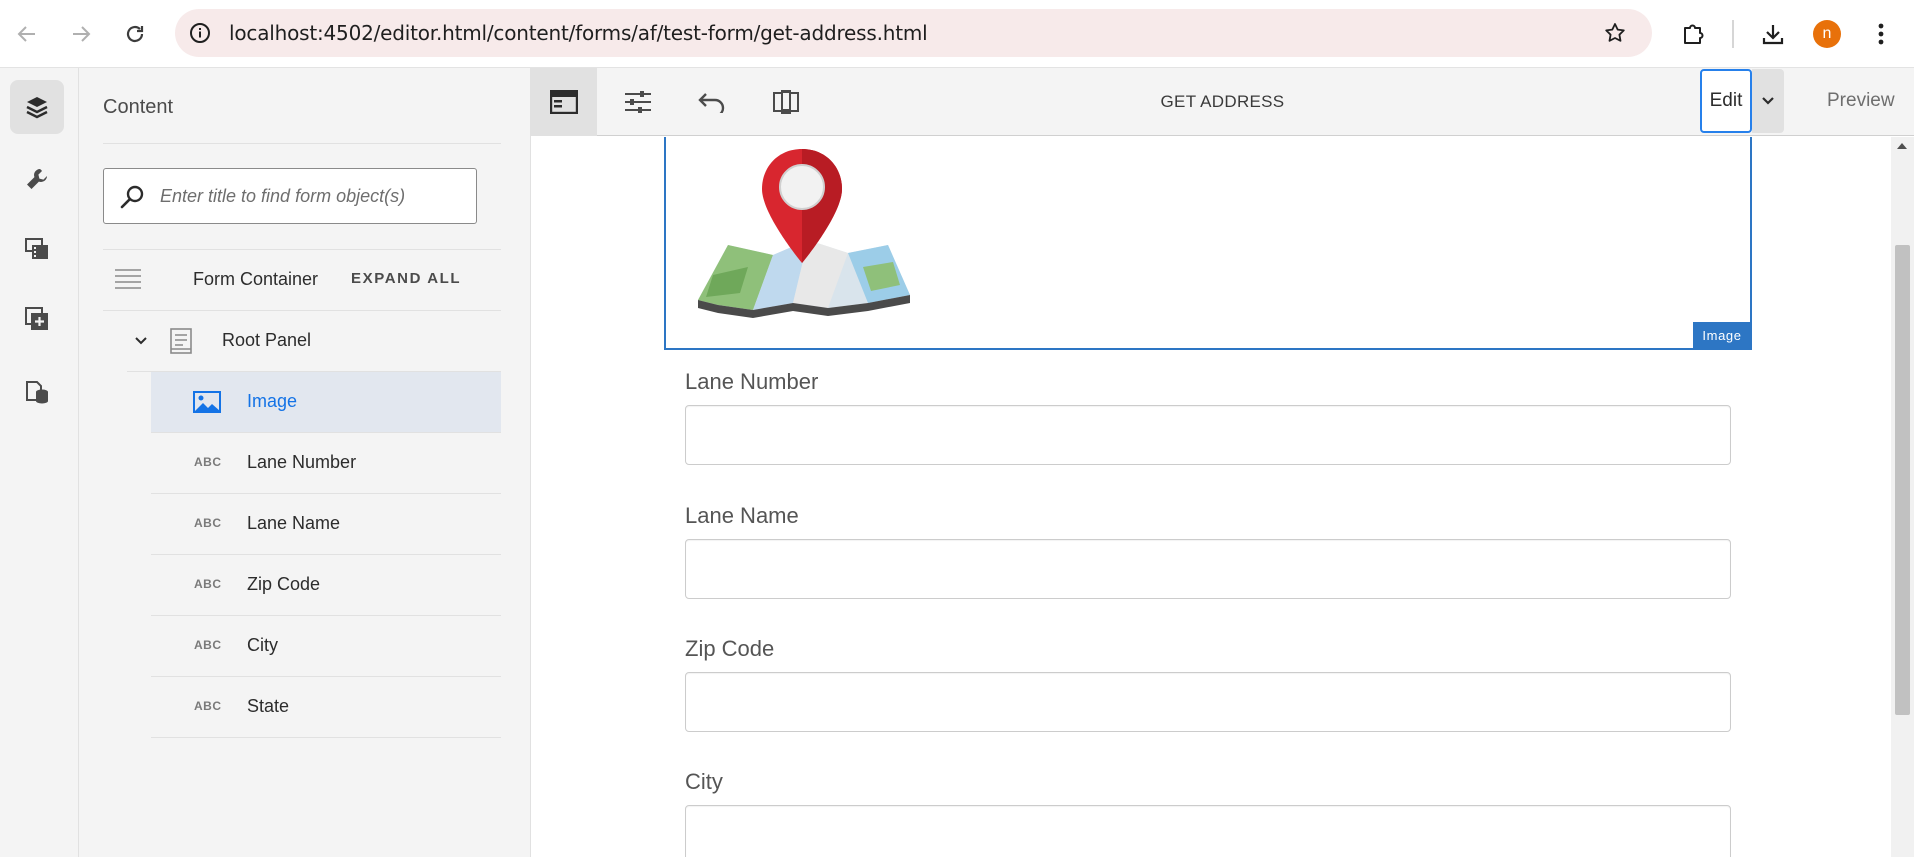 This screenshot has width=1914, height=857. I want to click on forward-arrow-icon, so click(82, 34).